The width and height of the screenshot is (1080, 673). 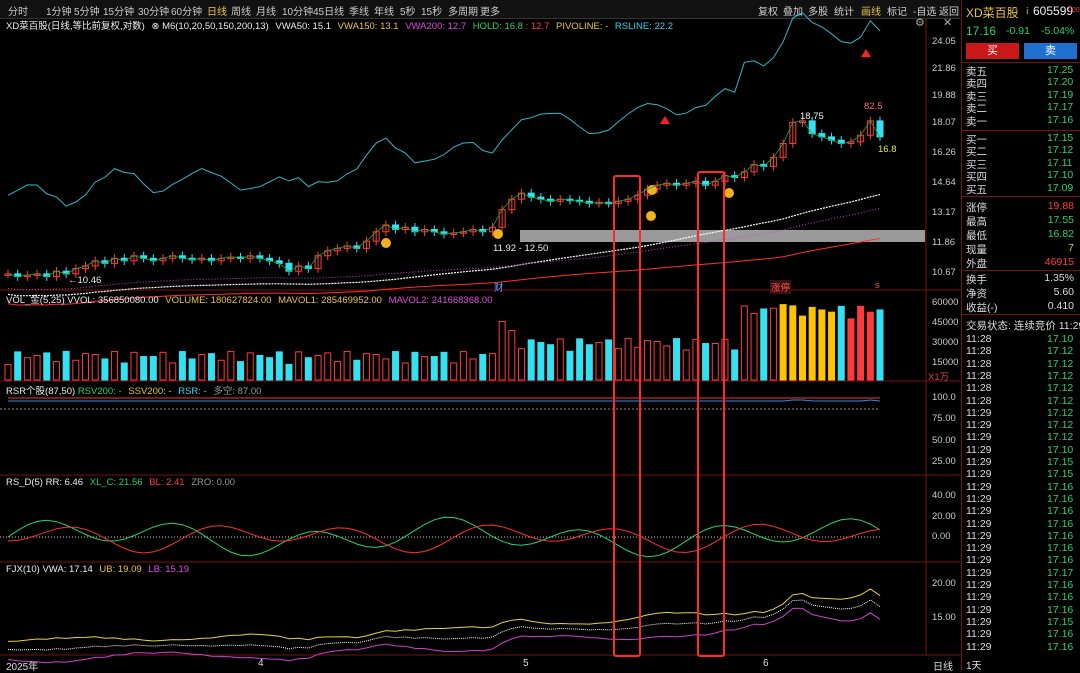 I want to click on axis-tick: 15000, so click(x=945, y=362).